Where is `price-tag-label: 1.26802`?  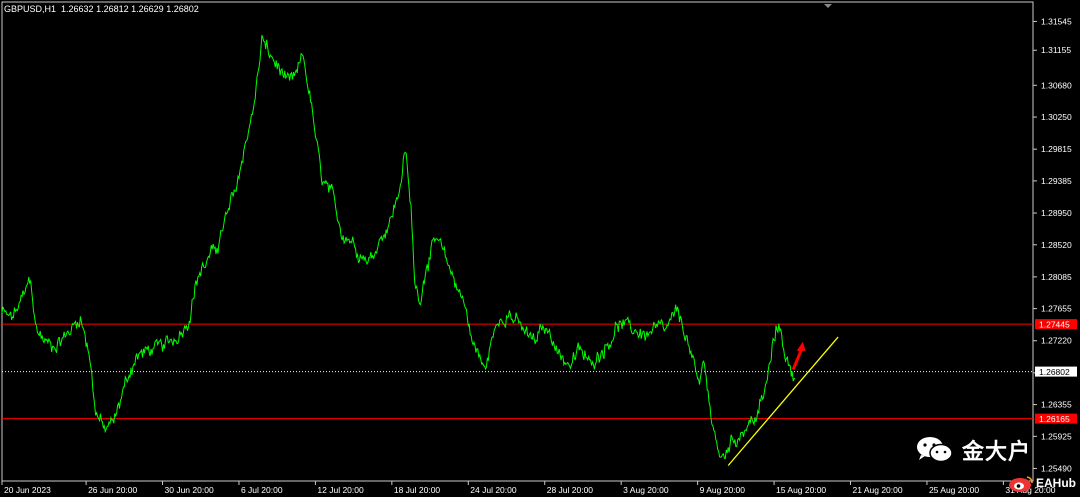
price-tag-label: 1.26802 is located at coordinates (1054, 372).